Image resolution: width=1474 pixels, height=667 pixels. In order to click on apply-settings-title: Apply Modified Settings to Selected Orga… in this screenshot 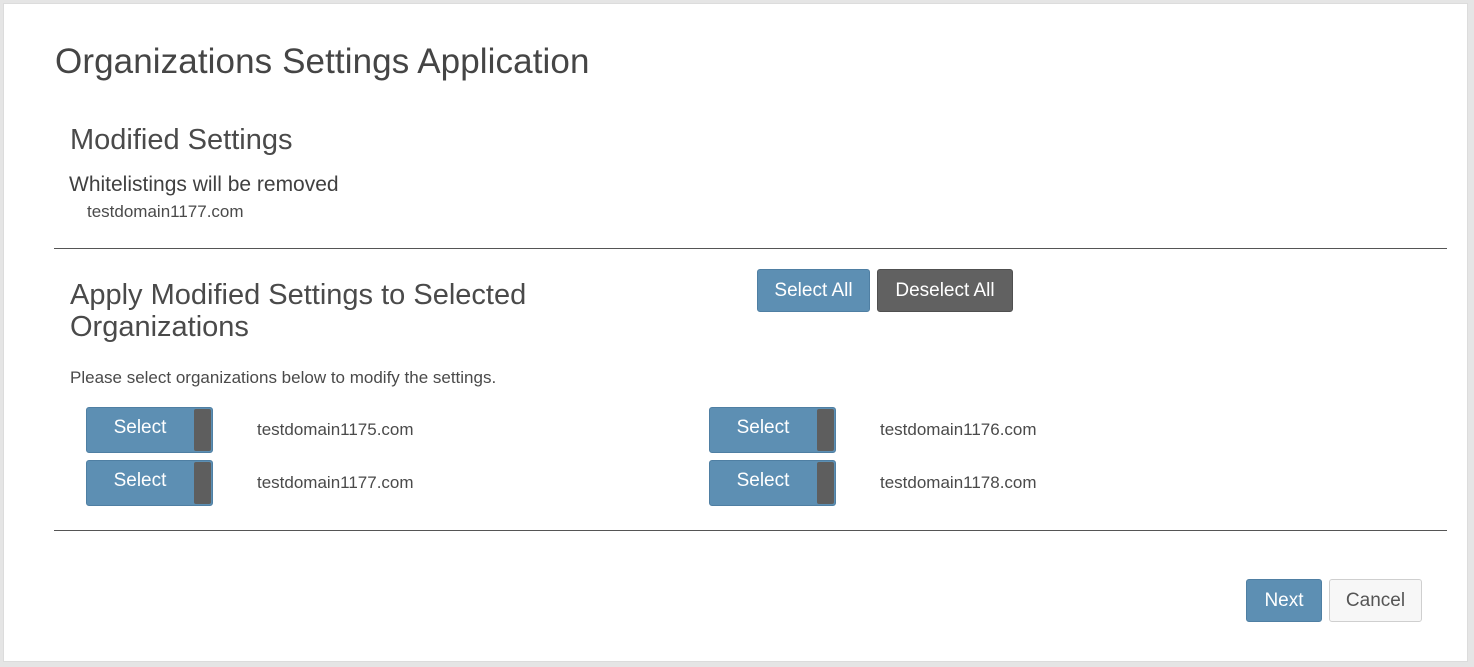, I will do `click(298, 311)`.